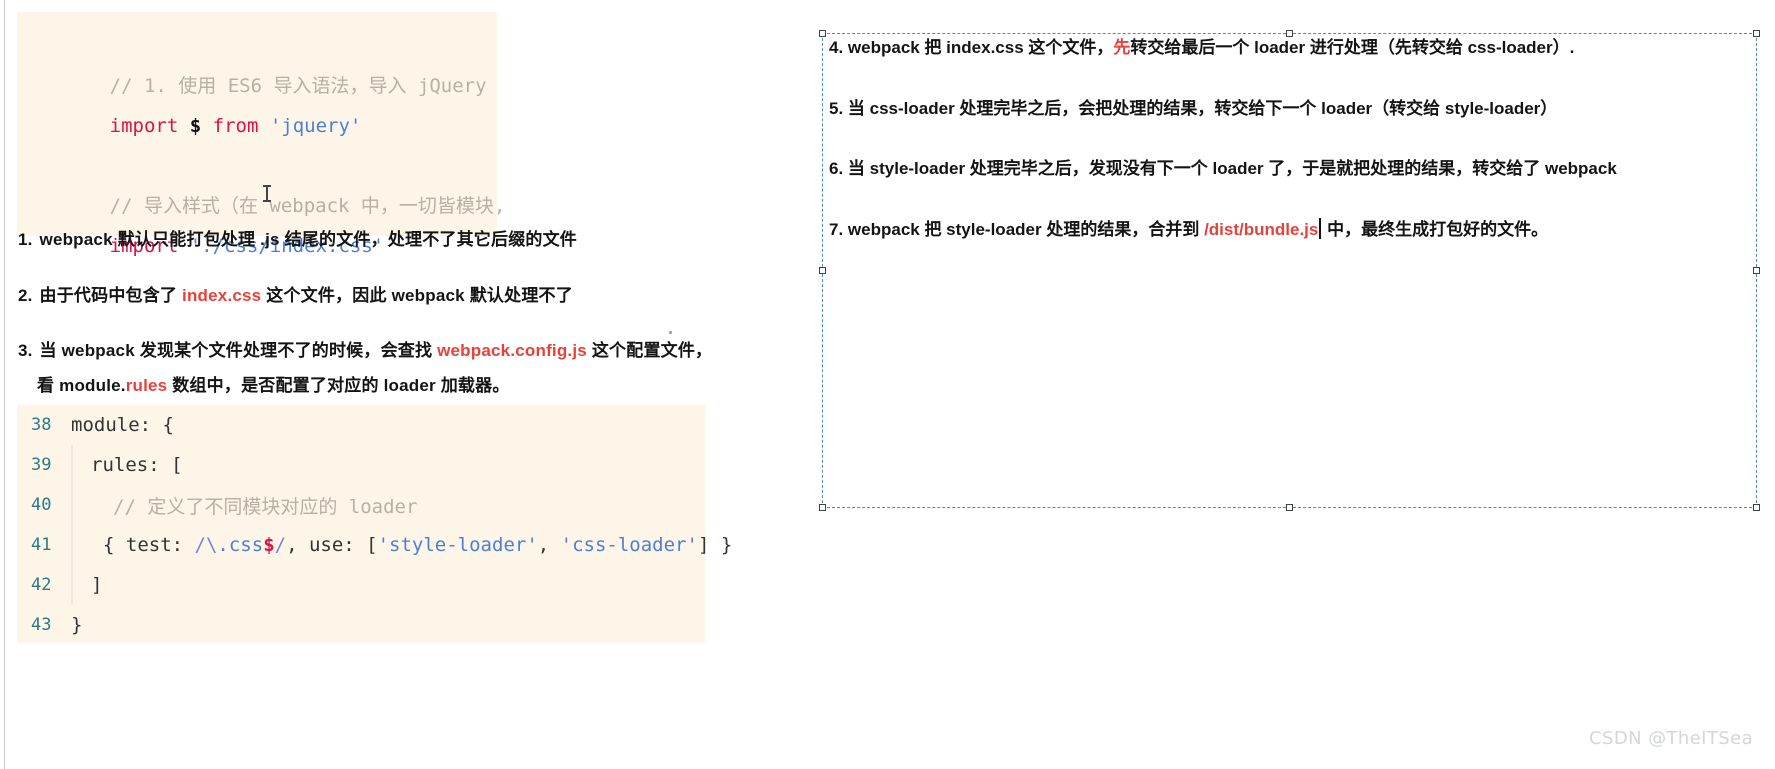 This screenshot has width=1775, height=769. What do you see at coordinates (670, 332) in the screenshot?
I see `stray-dot-mark` at bounding box center [670, 332].